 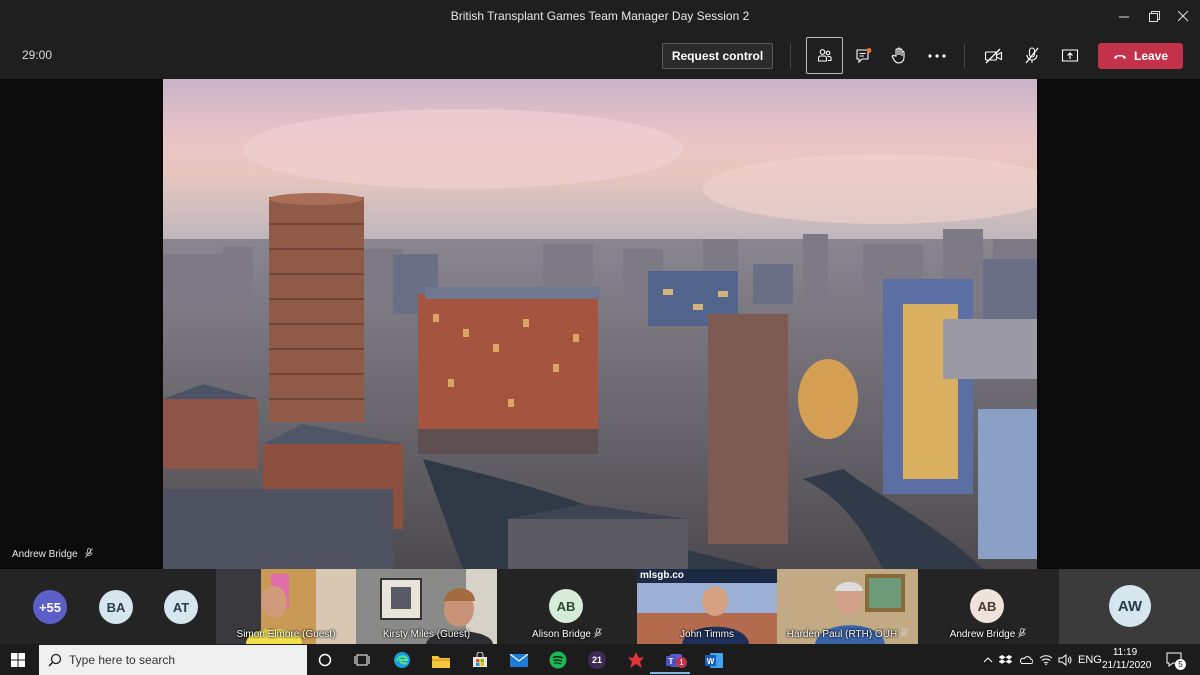 What do you see at coordinates (558, 660) in the screenshot?
I see `spotify-icon` at bounding box center [558, 660].